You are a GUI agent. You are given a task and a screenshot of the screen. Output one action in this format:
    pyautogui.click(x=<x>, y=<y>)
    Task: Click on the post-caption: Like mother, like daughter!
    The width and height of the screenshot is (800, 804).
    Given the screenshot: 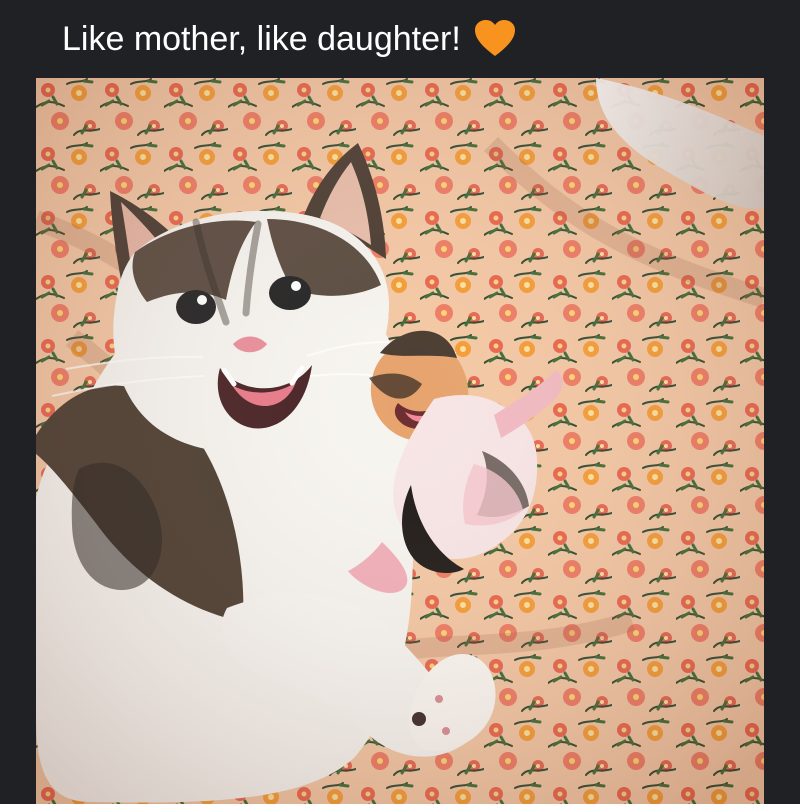 What is the action you would take?
    pyautogui.click(x=289, y=39)
    